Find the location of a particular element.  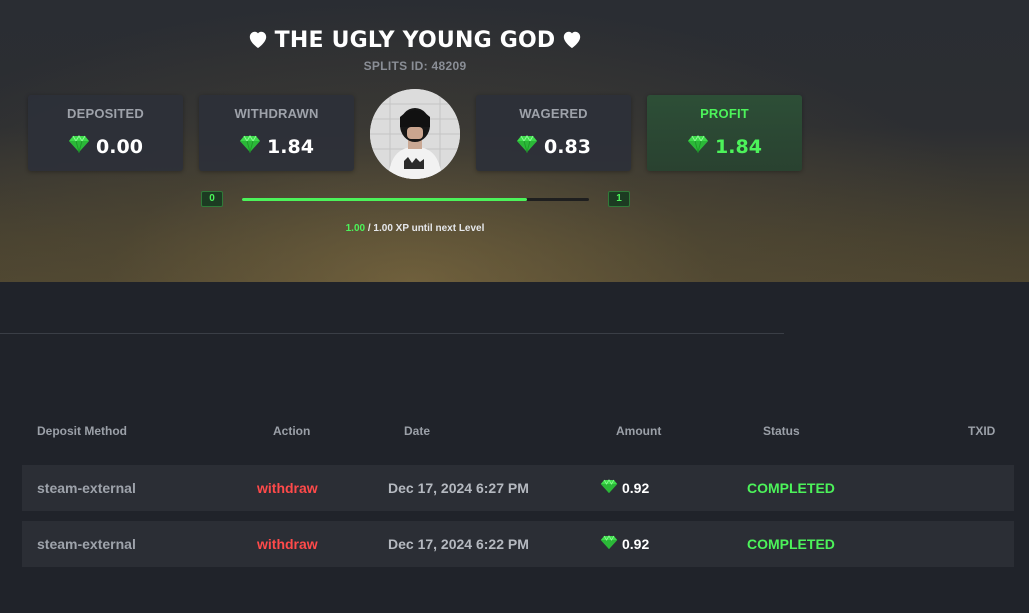

th-deposit-method: Deposit Method is located at coordinates (82, 431).